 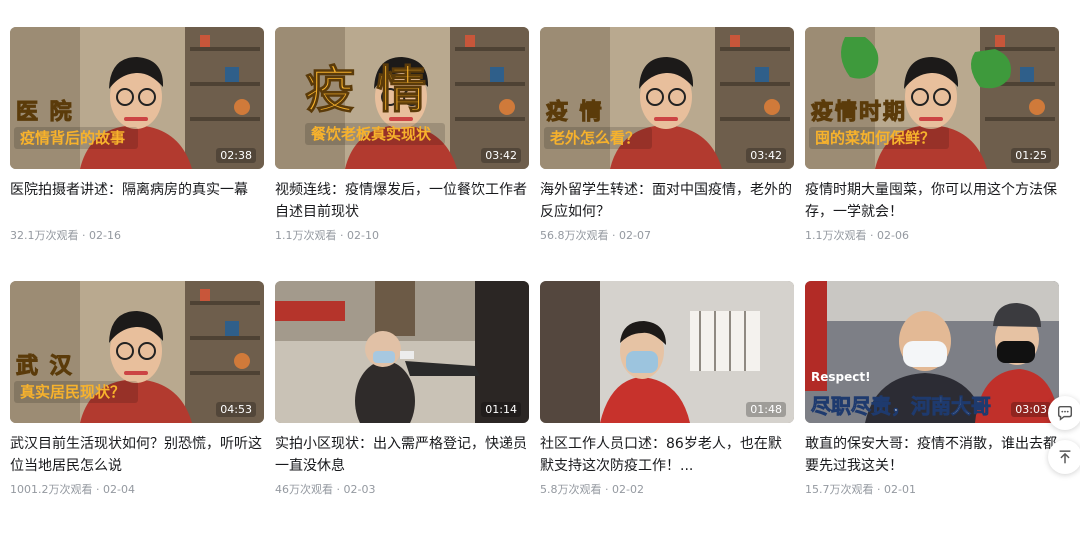 I want to click on thumbnail-big-text: 疫情时期, so click(x=859, y=112).